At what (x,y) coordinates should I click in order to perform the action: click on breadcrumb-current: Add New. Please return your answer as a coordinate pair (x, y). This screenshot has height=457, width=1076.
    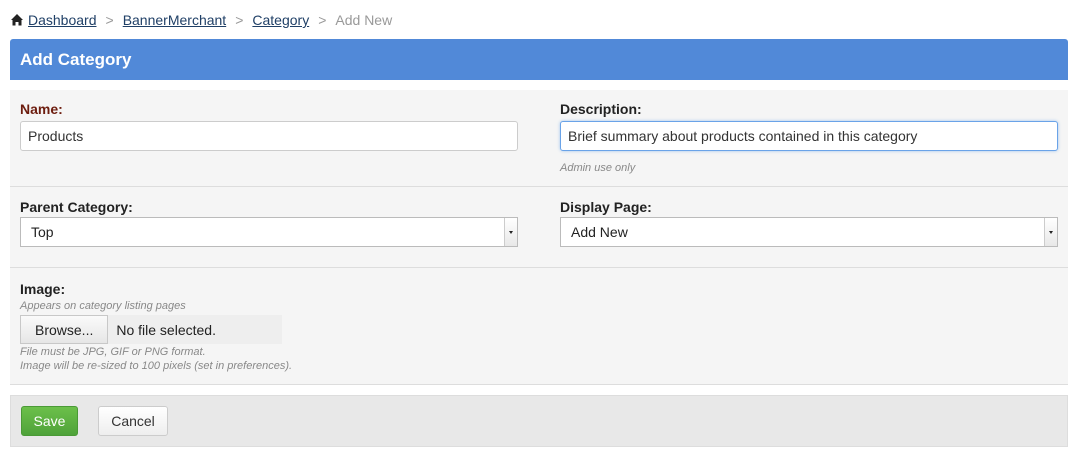
    Looking at the image, I should click on (364, 20).